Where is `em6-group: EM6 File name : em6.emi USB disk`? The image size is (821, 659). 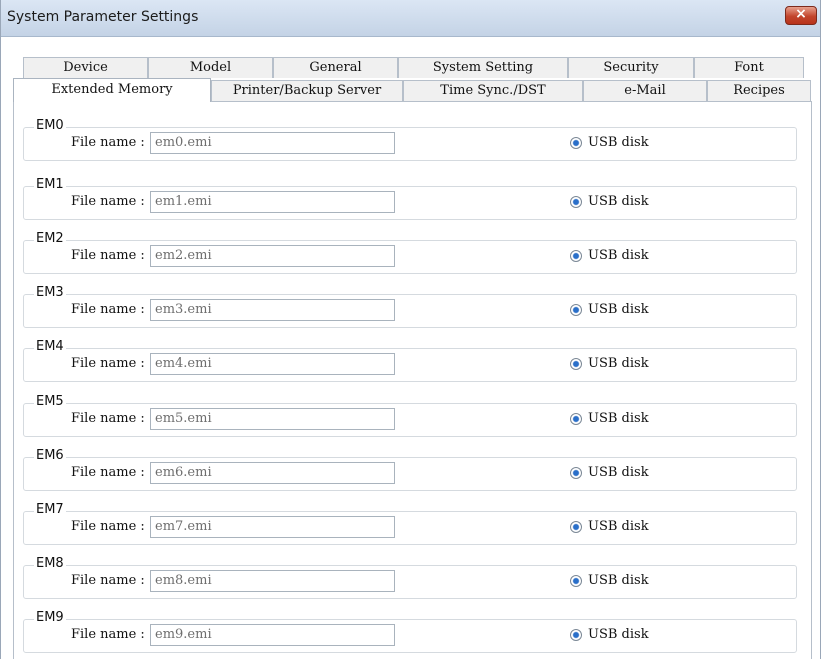
em6-group: EM6 File name : em6.emi USB disk is located at coordinates (410, 469).